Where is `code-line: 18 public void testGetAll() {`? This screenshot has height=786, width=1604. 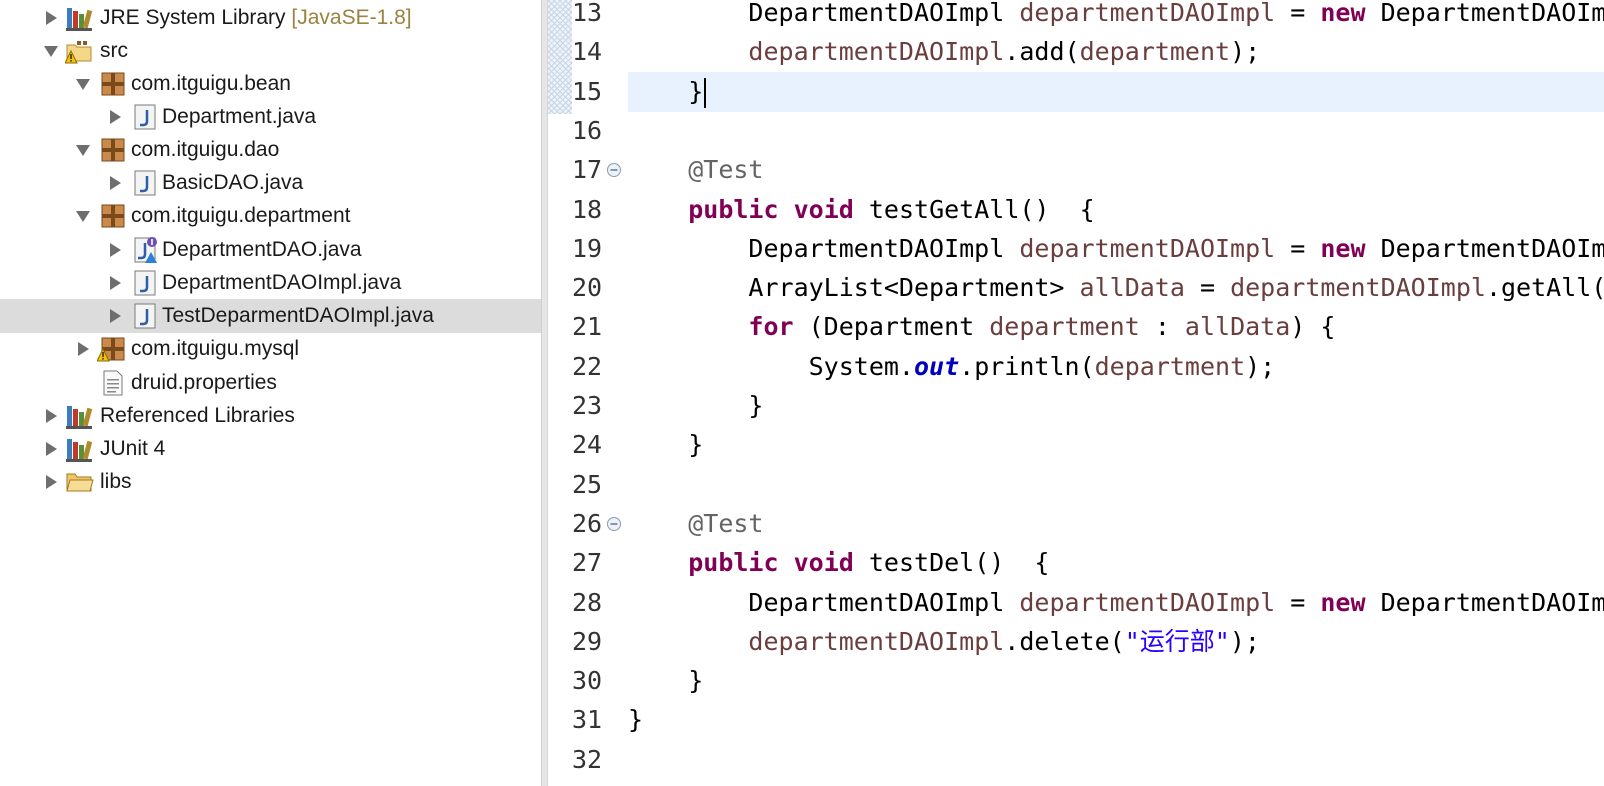
code-line: 18 public void testGetAll() { is located at coordinates (1076, 210).